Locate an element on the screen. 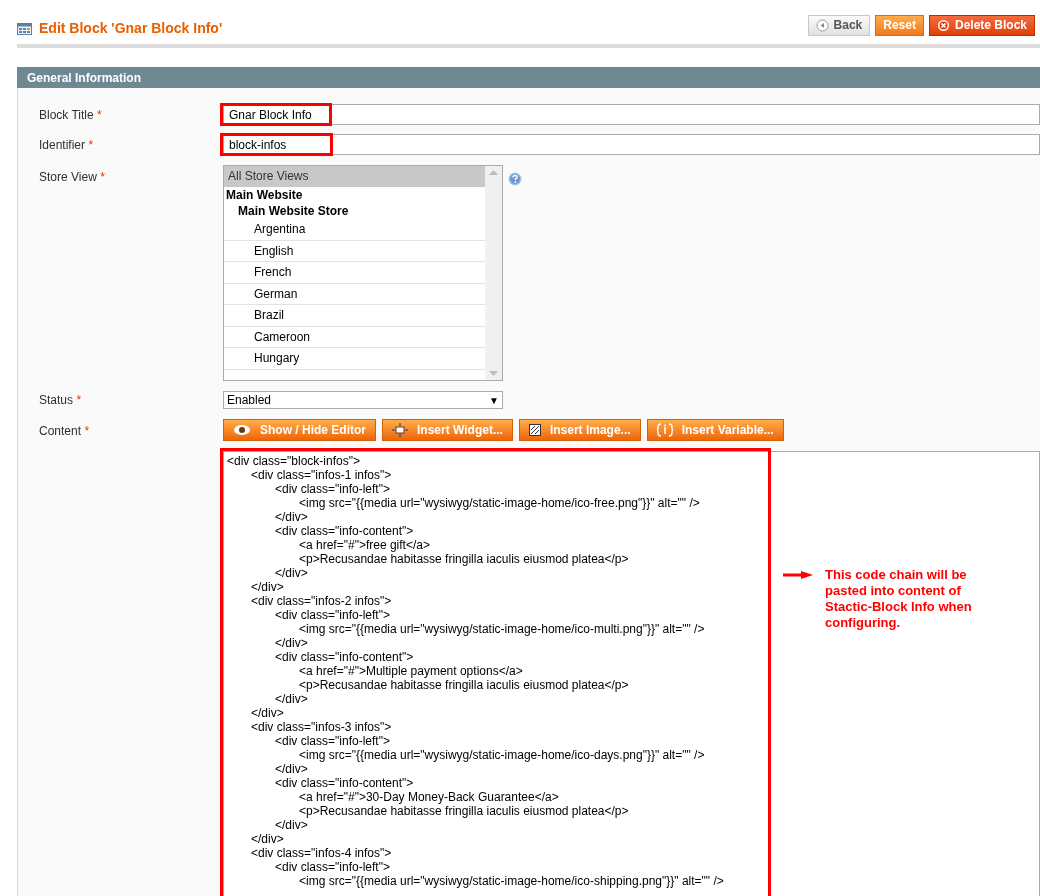 Image resolution: width=1040 pixels, height=896 pixels. field-label: Block Title * is located at coordinates (70, 114).